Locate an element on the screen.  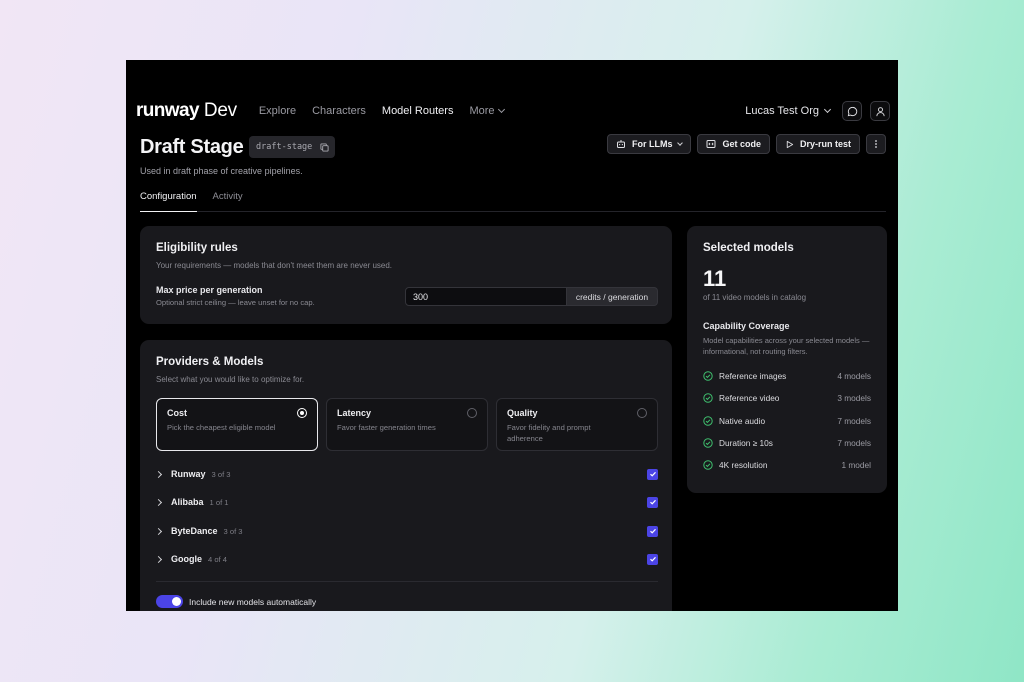
profile-button is located at coordinates (880, 111).